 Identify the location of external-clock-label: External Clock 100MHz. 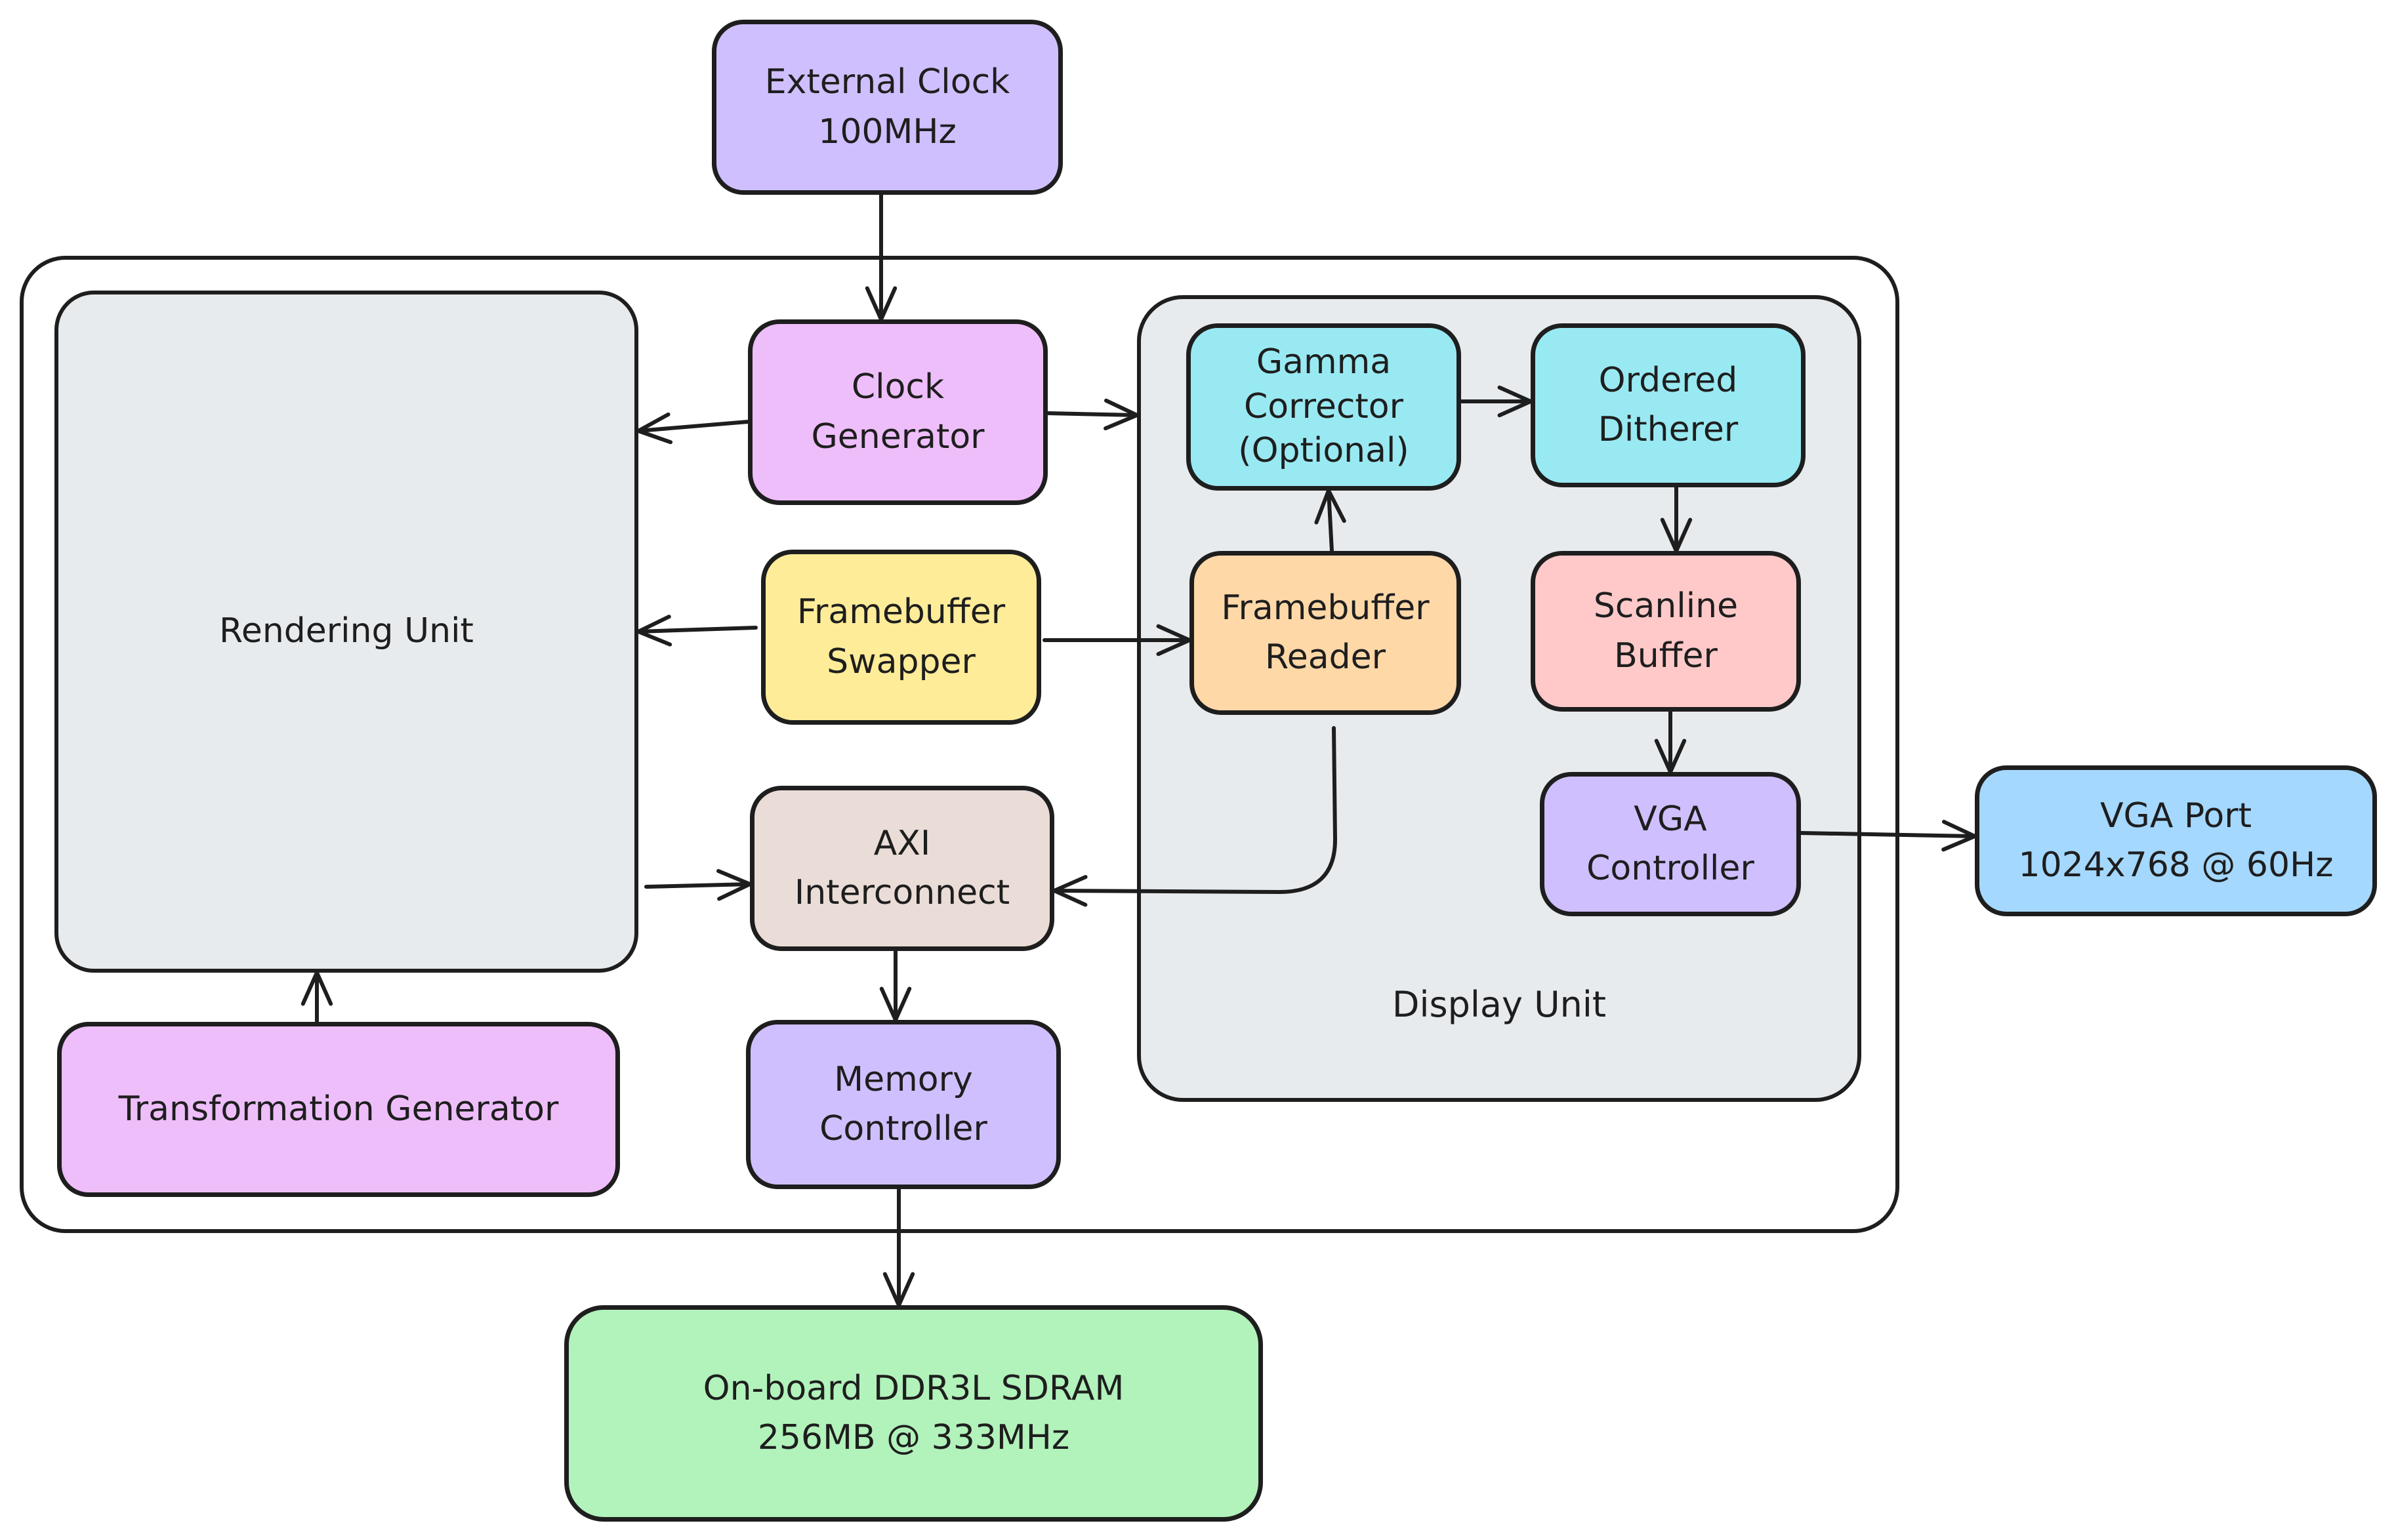
(887, 107).